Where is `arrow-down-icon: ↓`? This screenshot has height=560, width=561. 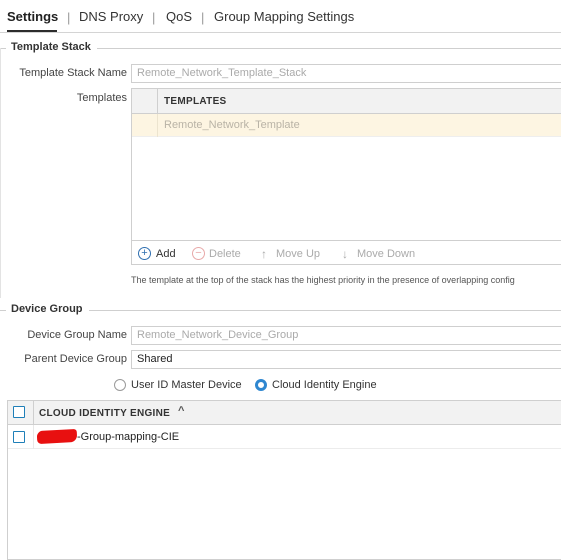
arrow-down-icon: ↓ is located at coordinates (345, 254).